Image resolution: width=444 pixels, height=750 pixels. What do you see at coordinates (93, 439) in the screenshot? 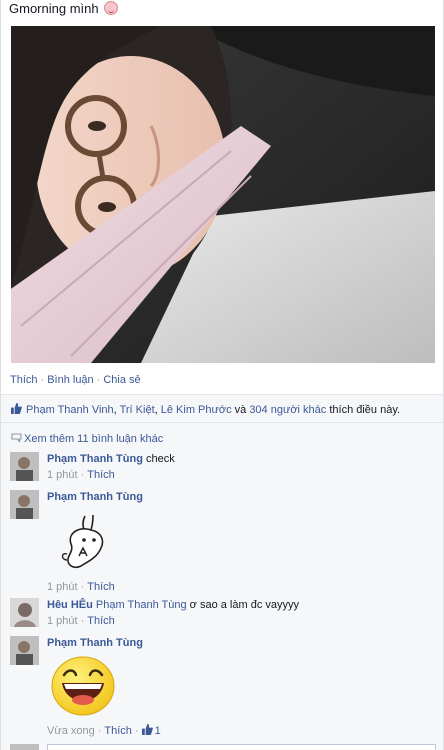
I see `view-more-comments-link: Xem thêm 11 bình luận khác` at bounding box center [93, 439].